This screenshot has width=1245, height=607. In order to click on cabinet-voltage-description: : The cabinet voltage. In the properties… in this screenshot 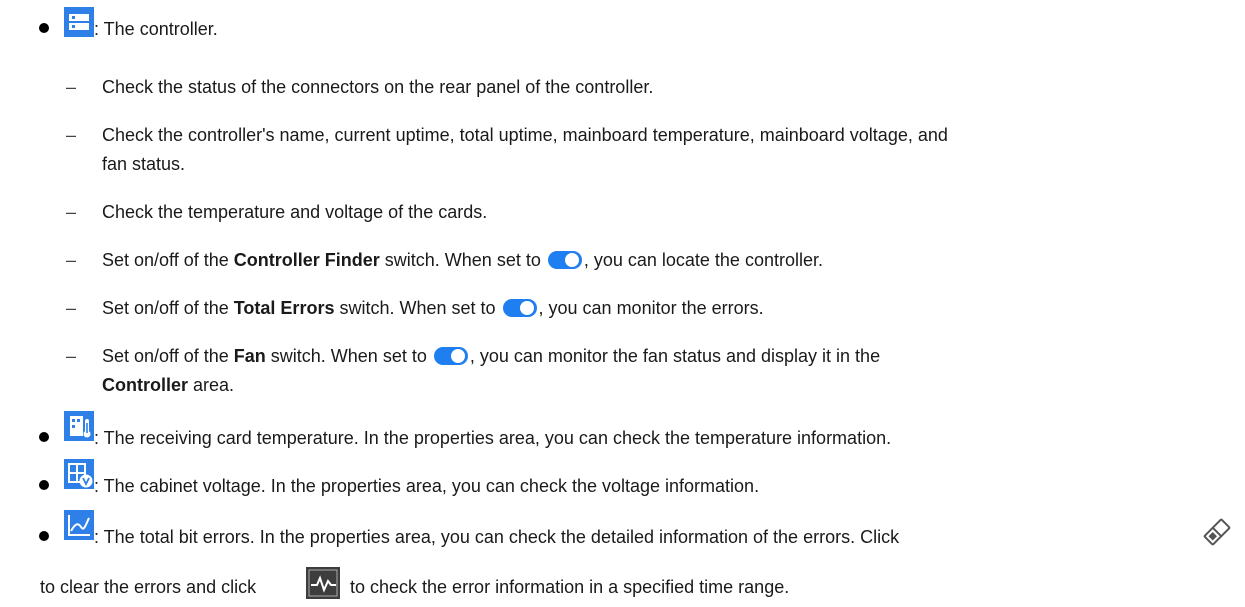, I will do `click(427, 486)`.